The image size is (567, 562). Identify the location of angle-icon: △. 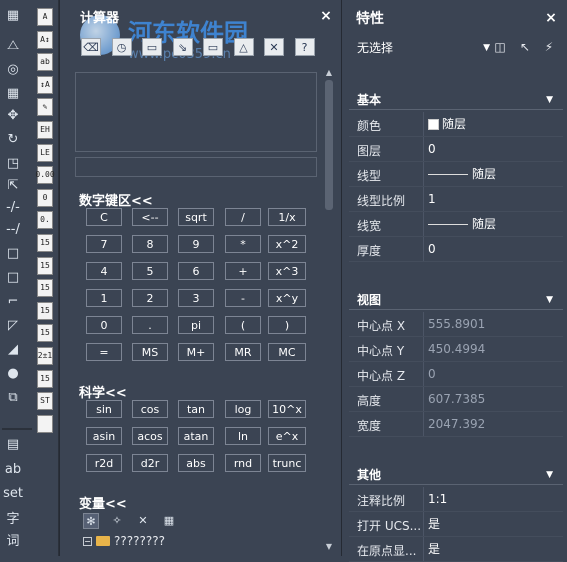
(243, 47).